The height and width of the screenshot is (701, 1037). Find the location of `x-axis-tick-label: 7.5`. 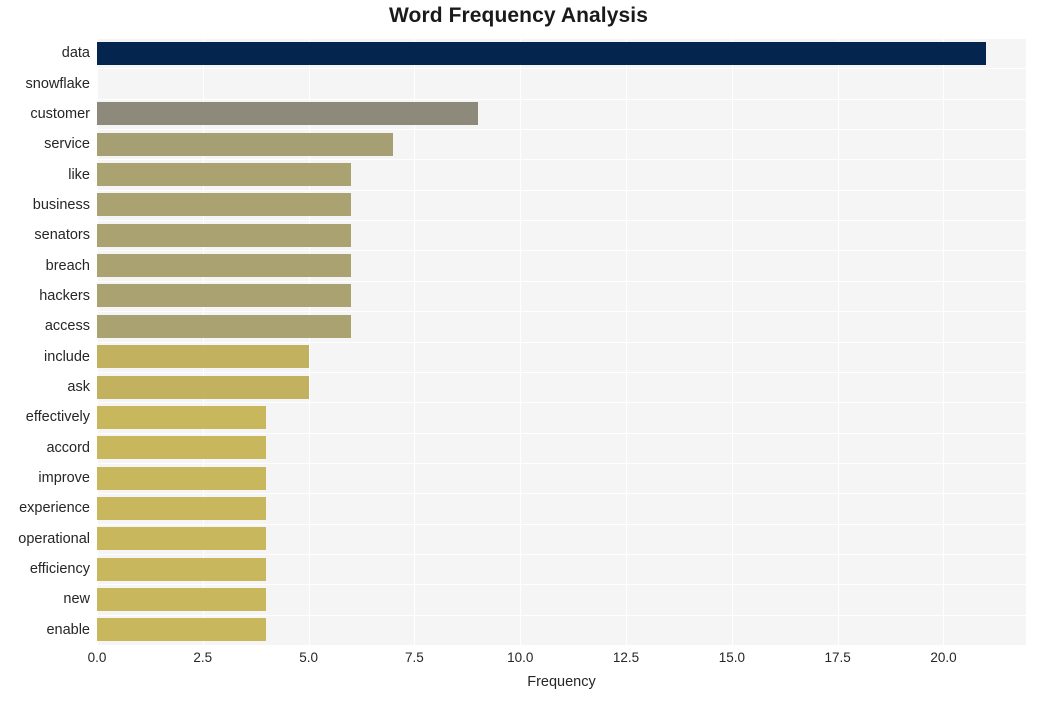

x-axis-tick-label: 7.5 is located at coordinates (414, 657).